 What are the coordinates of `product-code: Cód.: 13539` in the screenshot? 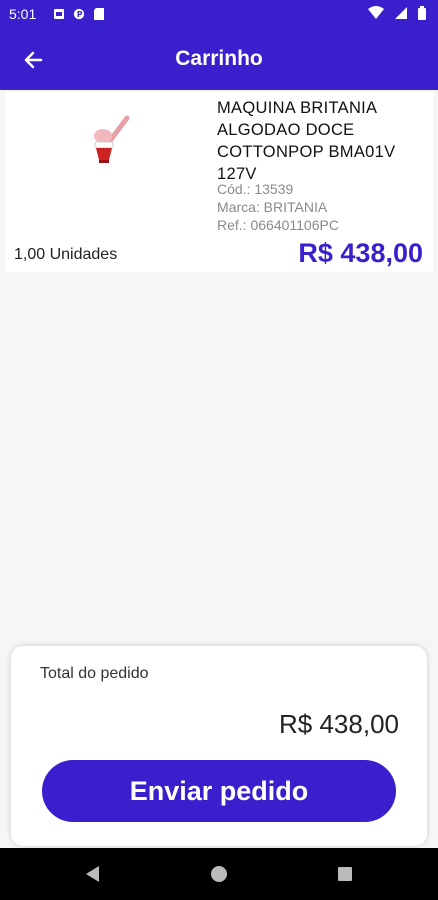 It's located at (255, 189).